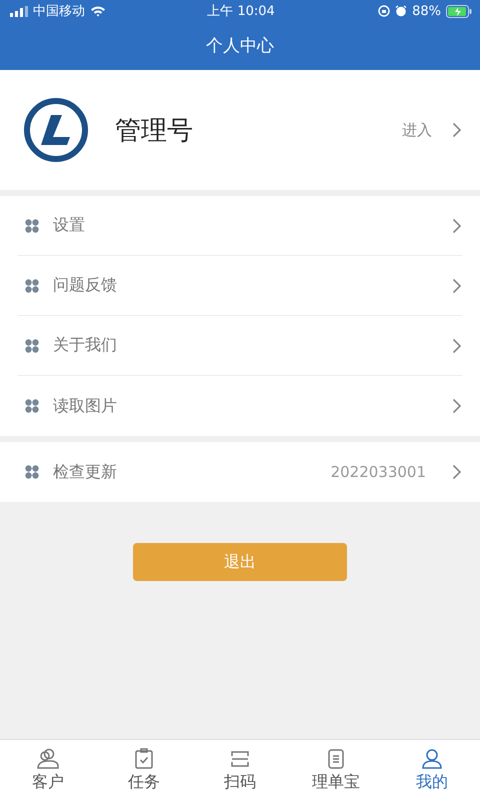 This screenshot has height=800, width=480. What do you see at coordinates (85, 345) in the screenshot?
I see `menu-label: 关于我们` at bounding box center [85, 345].